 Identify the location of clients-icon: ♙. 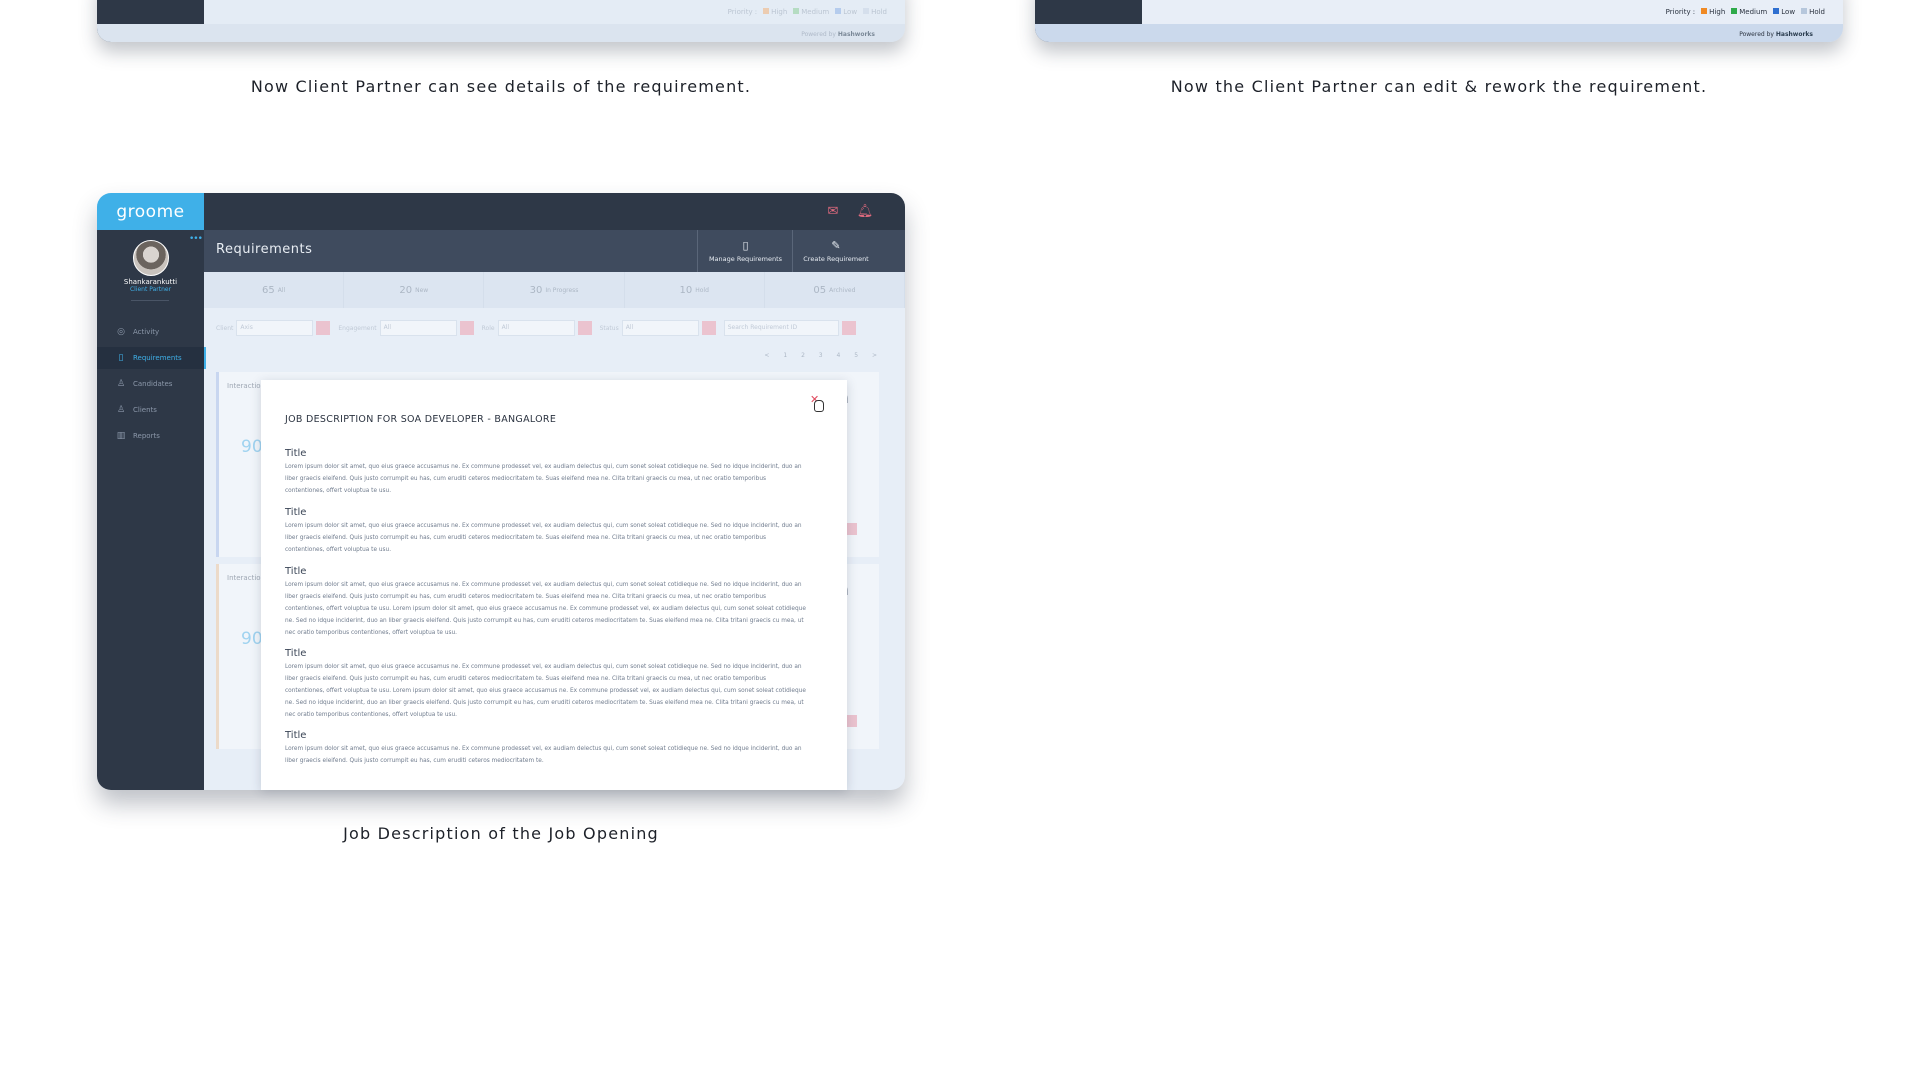
(121, 410).